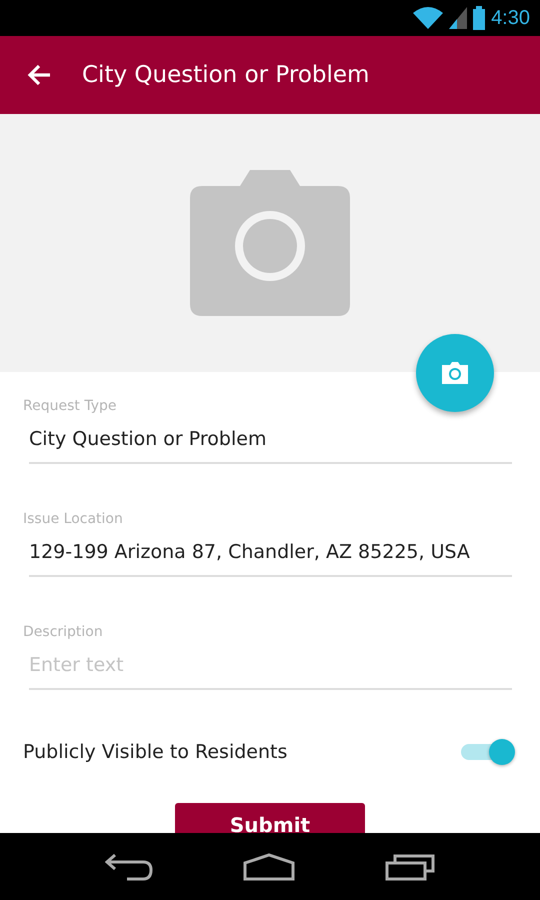  Describe the element at coordinates (510, 18) in the screenshot. I see `clock-time: 4:30` at that location.